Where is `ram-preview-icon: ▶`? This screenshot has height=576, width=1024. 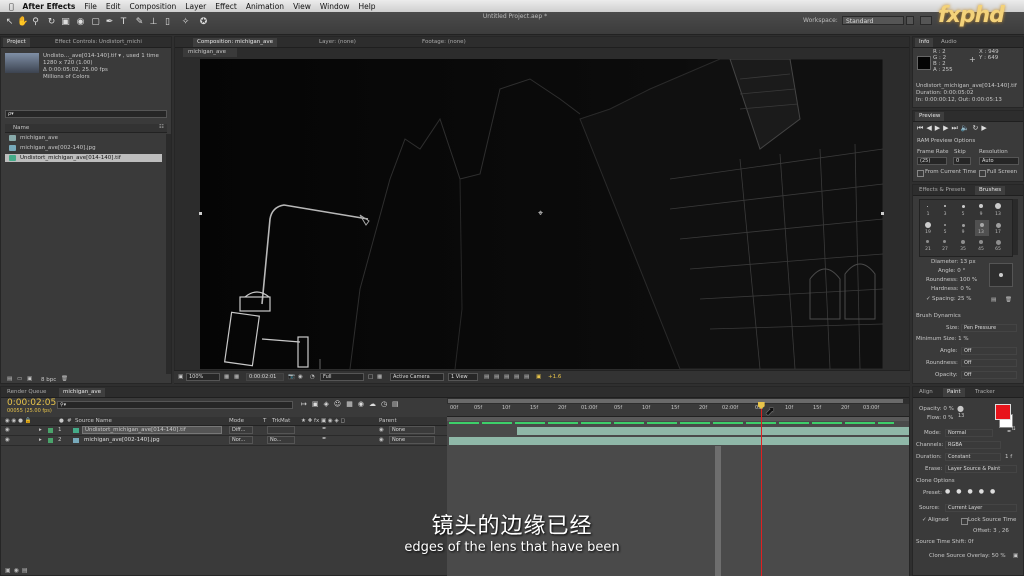 ram-preview-icon: ▶ is located at coordinates (985, 128).